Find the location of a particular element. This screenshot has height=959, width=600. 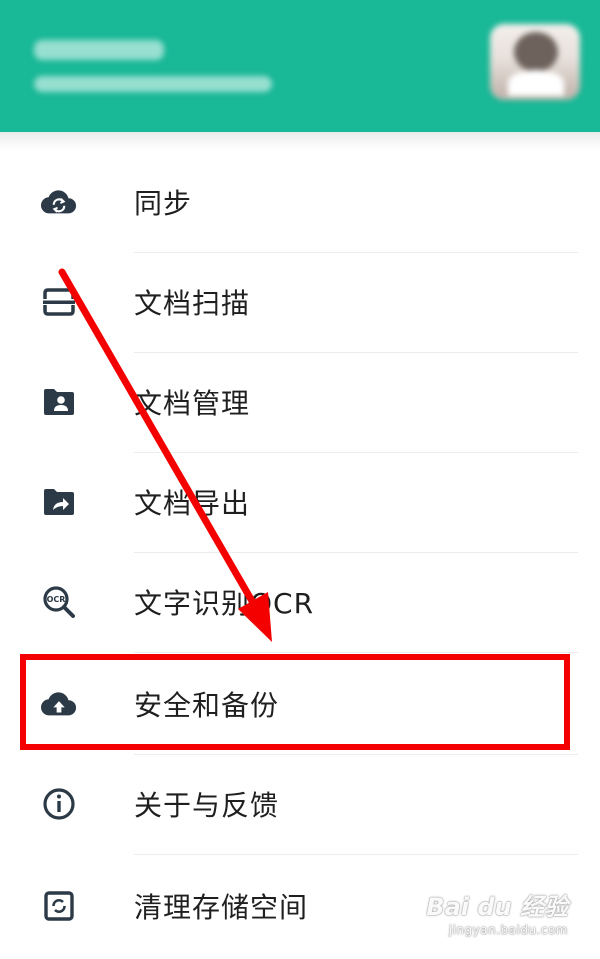

cloud-upload-icon is located at coordinates (59, 704).